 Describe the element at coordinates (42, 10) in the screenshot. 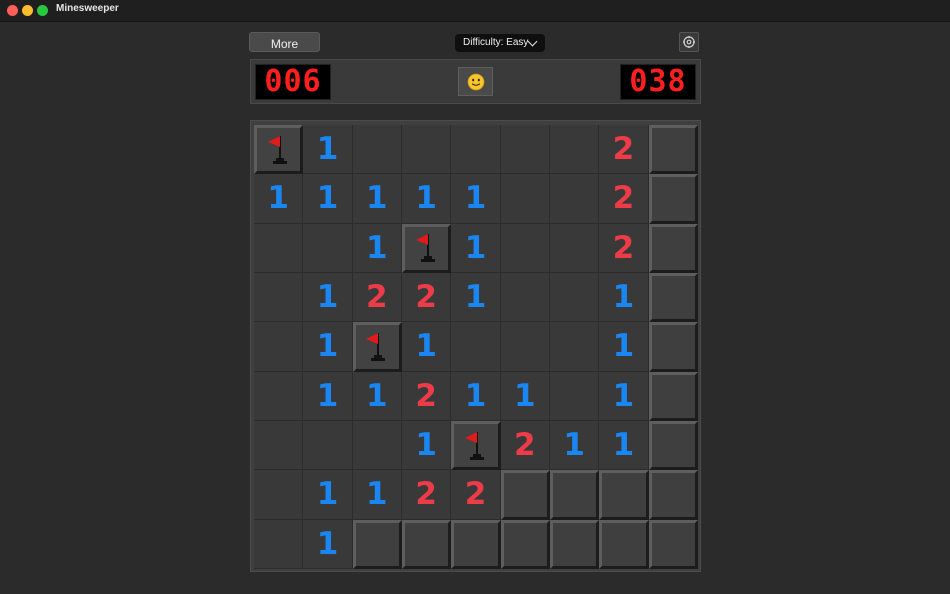

I see `zoom-window-button` at that location.